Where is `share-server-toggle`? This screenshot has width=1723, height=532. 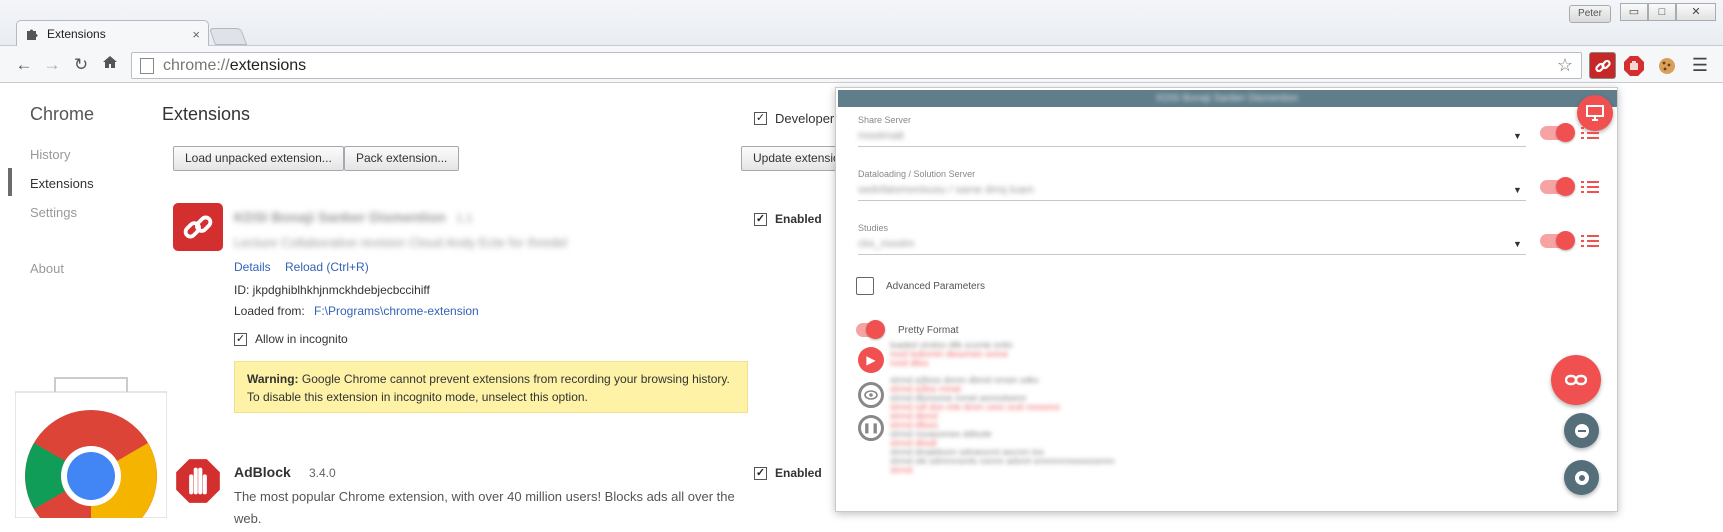 share-server-toggle is located at coordinates (1557, 132).